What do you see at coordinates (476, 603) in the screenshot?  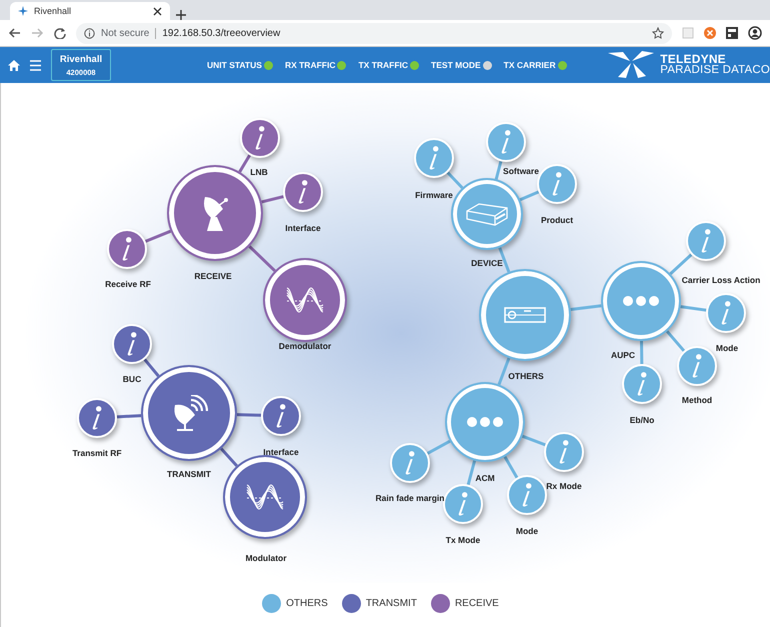 I see `legend-label: RECEIVE` at bounding box center [476, 603].